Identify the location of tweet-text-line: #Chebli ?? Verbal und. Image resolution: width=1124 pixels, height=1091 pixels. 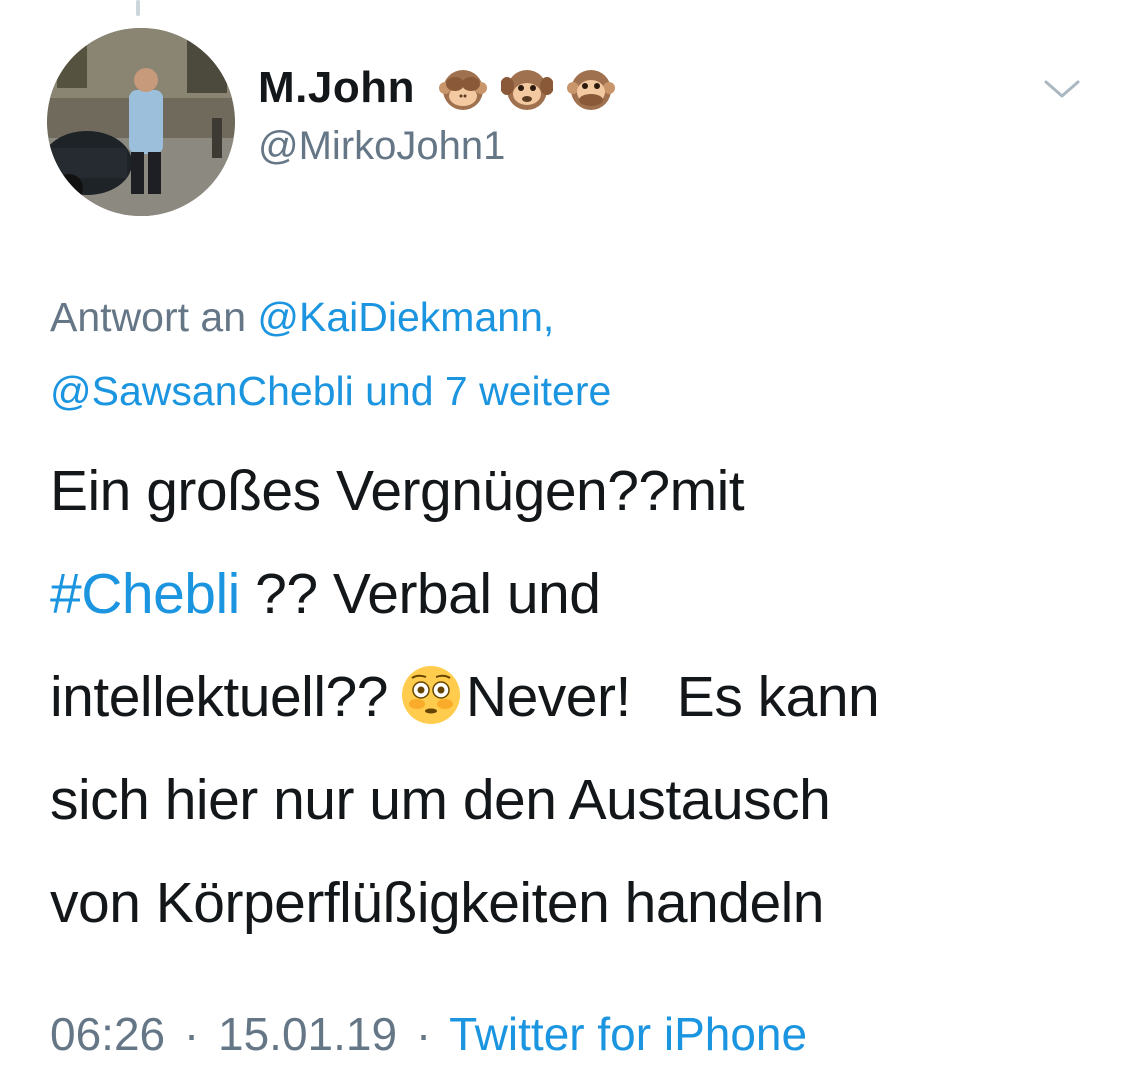
(580, 594).